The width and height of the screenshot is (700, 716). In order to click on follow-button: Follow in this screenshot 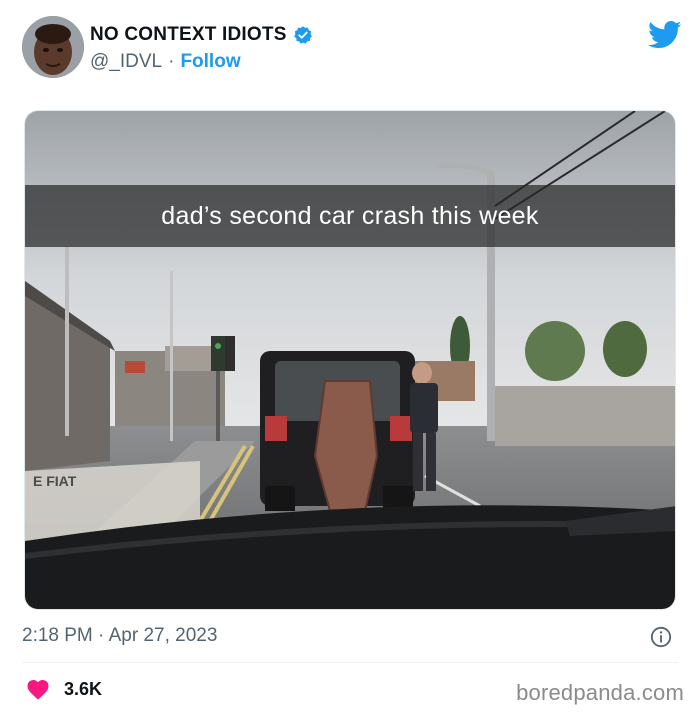, I will do `click(210, 62)`.